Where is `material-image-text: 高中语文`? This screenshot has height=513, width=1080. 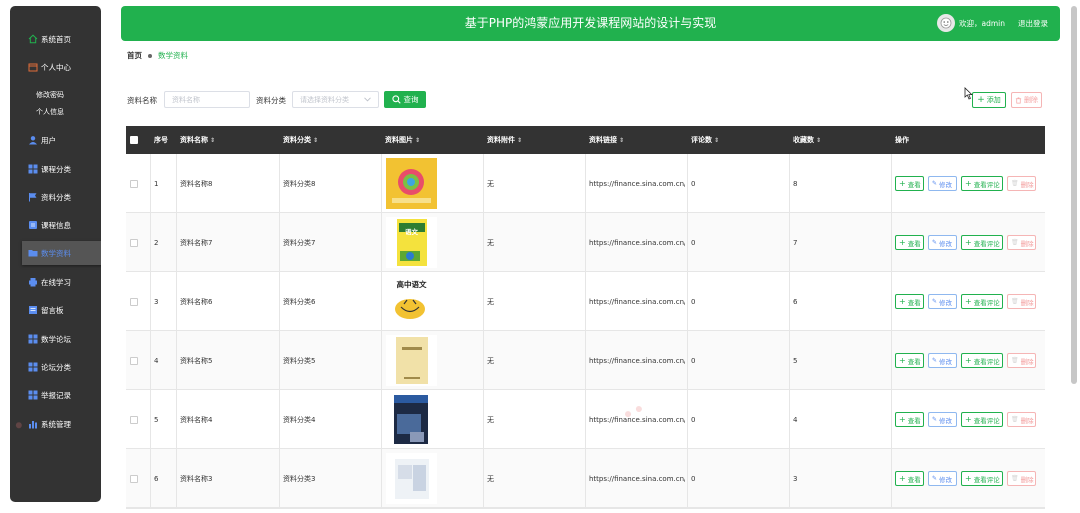 material-image-text: 高中语文 is located at coordinates (411, 284).